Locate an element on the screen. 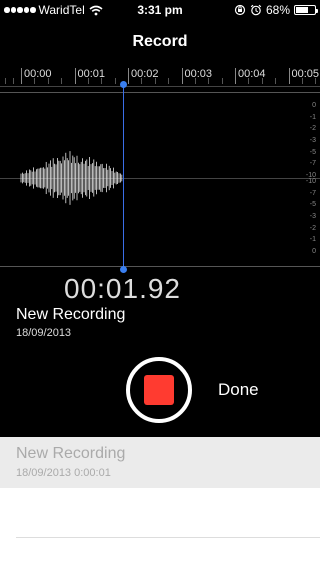 This screenshot has width=320, height=568. battery-icon is located at coordinates (306, 10).